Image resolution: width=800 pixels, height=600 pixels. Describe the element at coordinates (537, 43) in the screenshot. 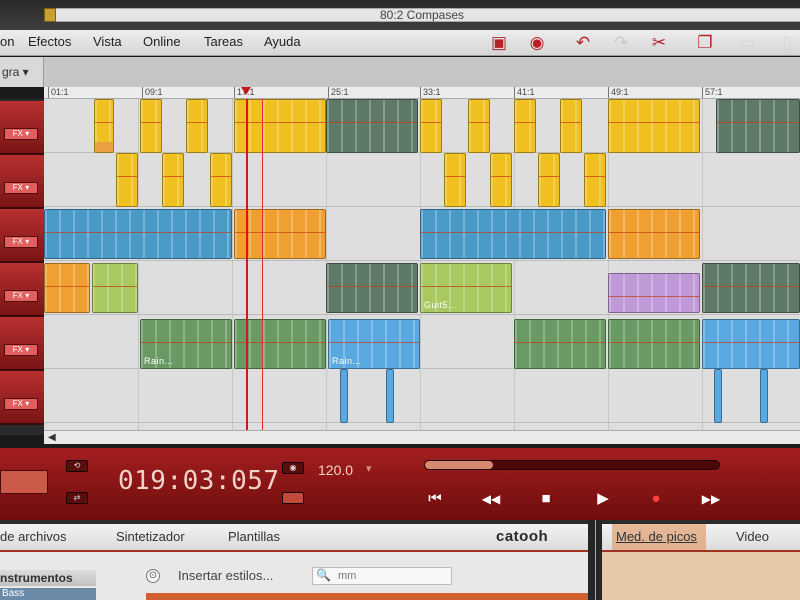

I see `burn-disc-icon: ◉` at that location.